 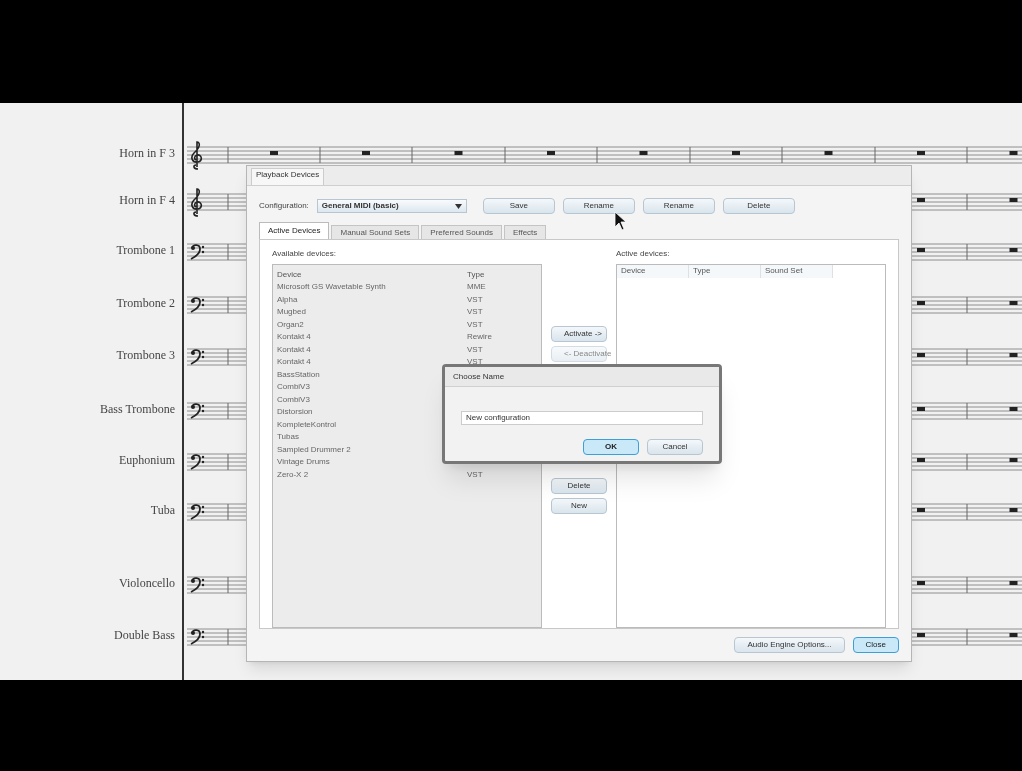 I want to click on dialog-title: Choose Name, so click(x=479, y=376).